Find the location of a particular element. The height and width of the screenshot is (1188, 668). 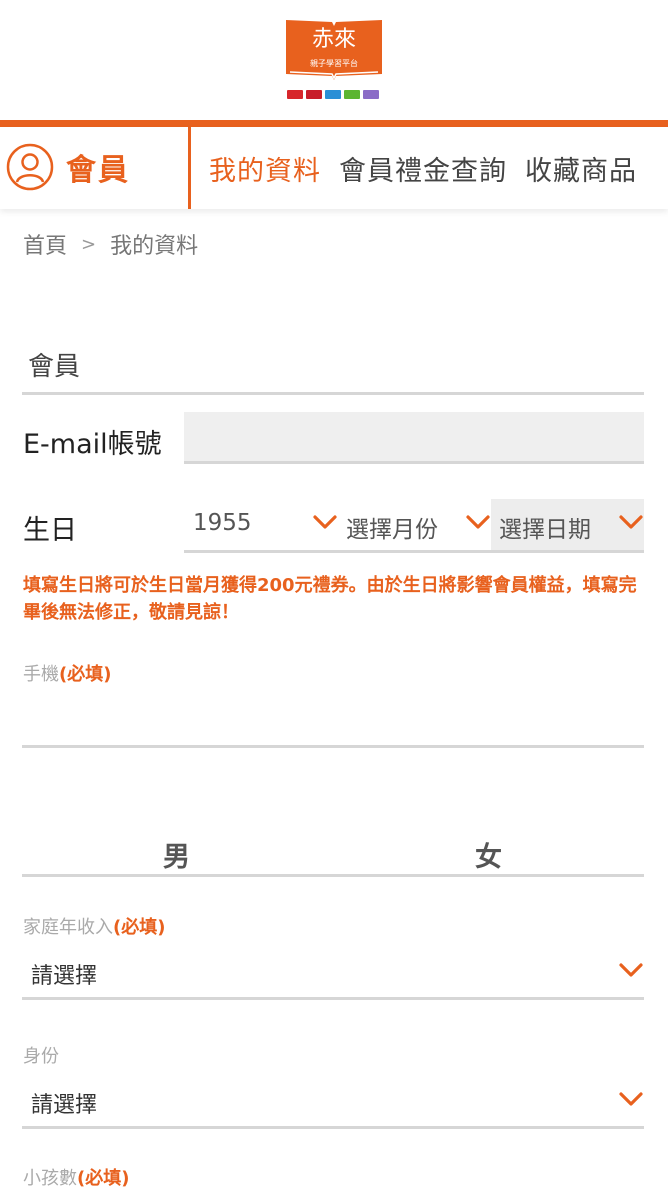

identity-label: 身份 is located at coordinates (41, 1056).